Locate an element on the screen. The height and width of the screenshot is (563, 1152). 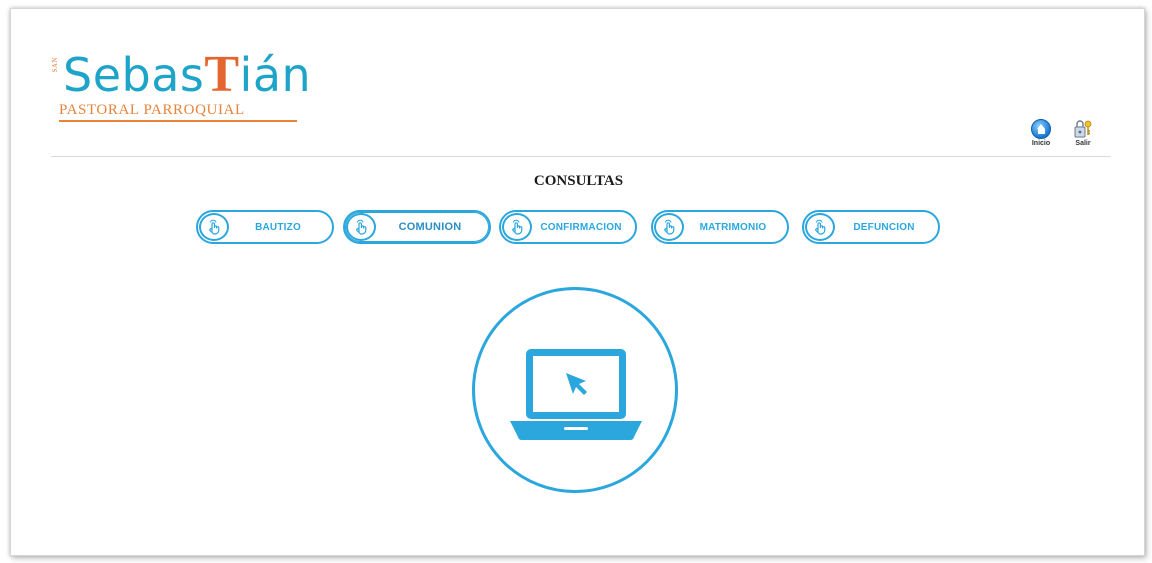
comunion-button: COMUNION is located at coordinates (417, 227).